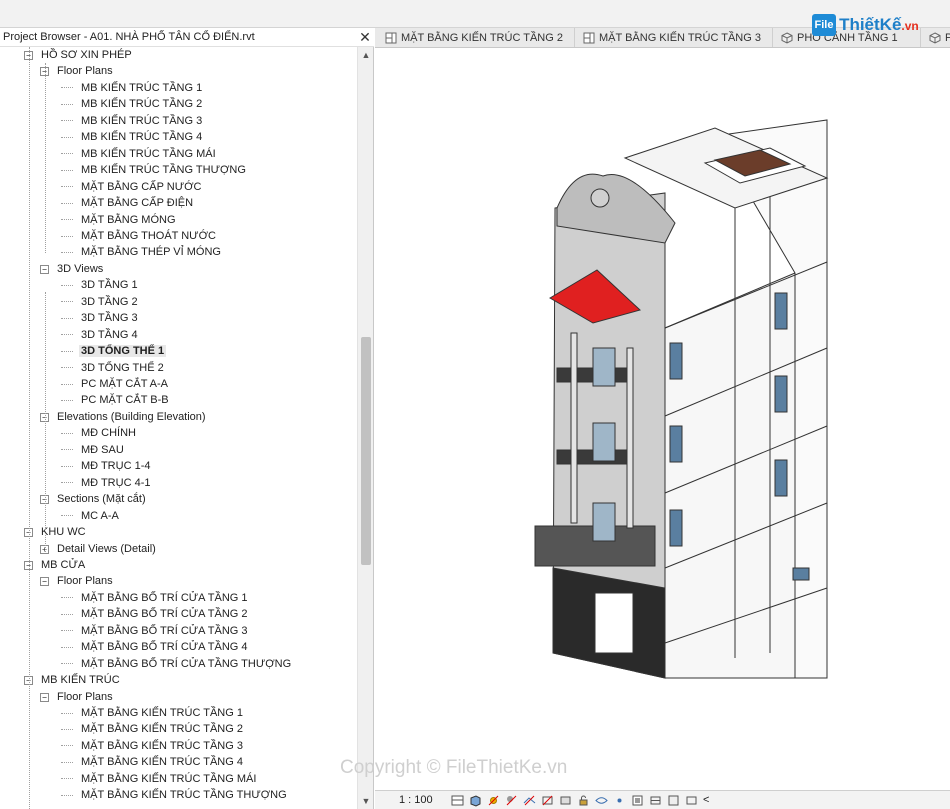  I want to click on detail-level-icon, so click(457, 800).